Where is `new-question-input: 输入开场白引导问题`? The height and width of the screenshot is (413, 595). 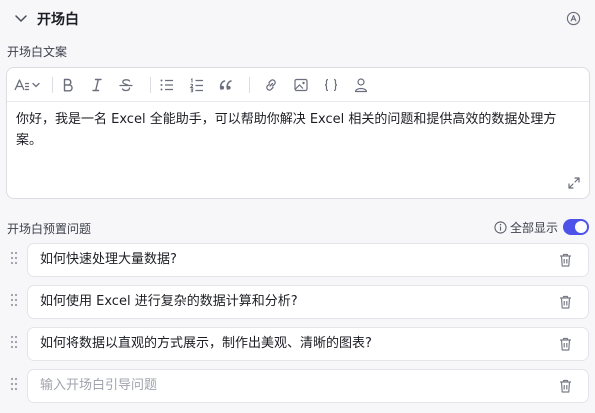 new-question-input: 输入开场白引导问题 is located at coordinates (308, 386).